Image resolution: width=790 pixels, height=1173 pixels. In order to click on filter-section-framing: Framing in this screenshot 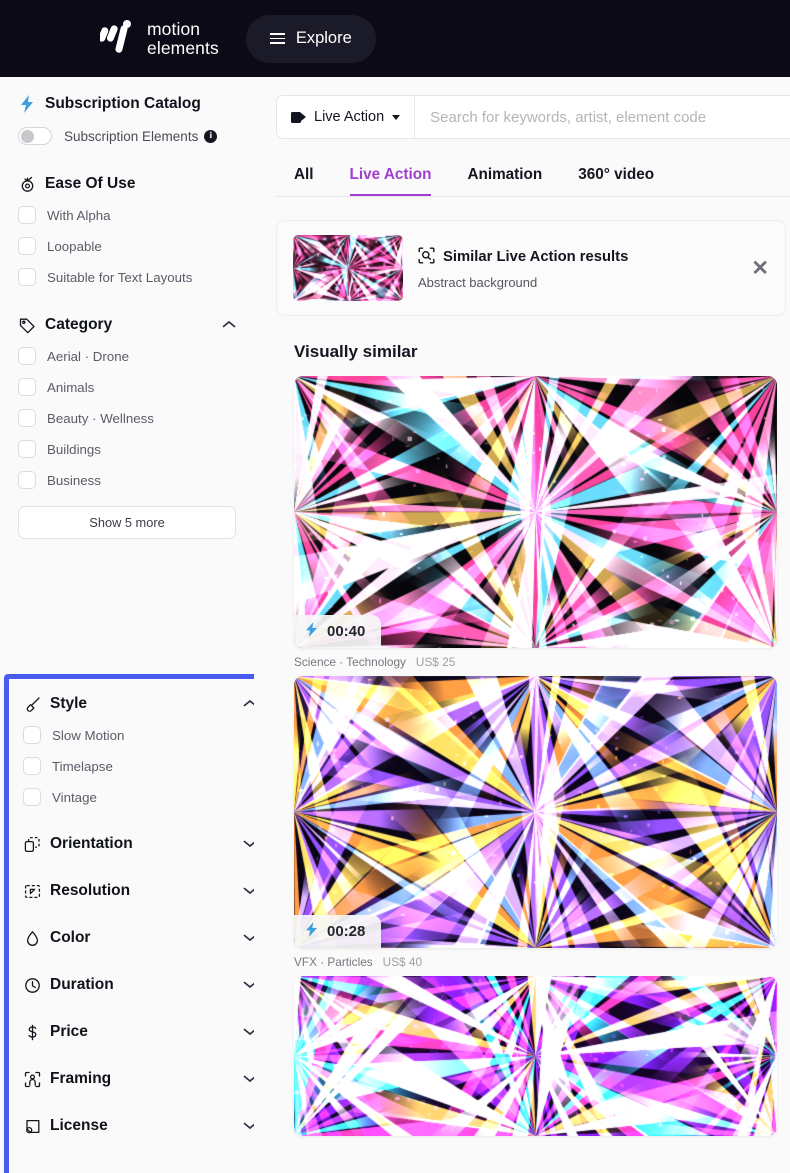, I will do `click(140, 1079)`.